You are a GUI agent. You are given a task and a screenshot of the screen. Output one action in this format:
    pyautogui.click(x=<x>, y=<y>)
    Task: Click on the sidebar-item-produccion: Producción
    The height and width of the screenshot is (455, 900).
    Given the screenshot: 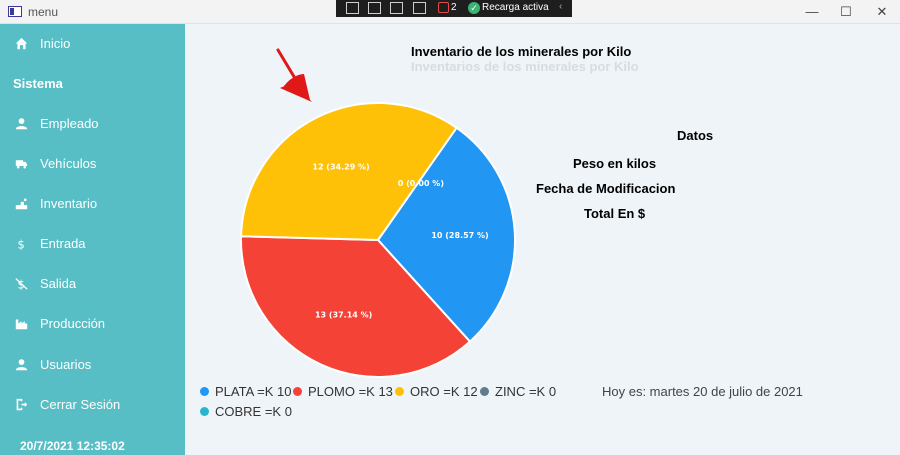 What is the action you would take?
    pyautogui.click(x=92, y=323)
    